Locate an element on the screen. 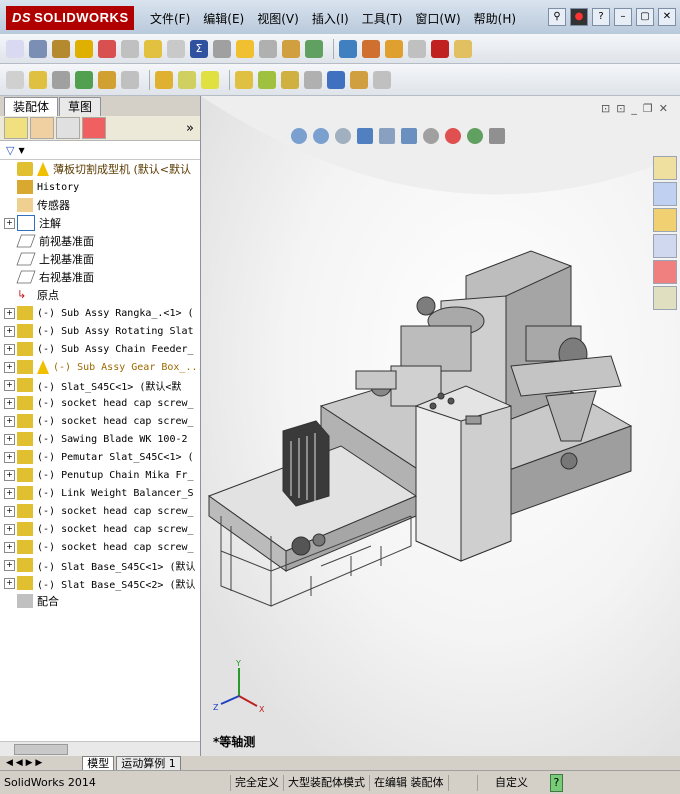 The image size is (680, 794). help-icon: ? is located at coordinates (601, 17).